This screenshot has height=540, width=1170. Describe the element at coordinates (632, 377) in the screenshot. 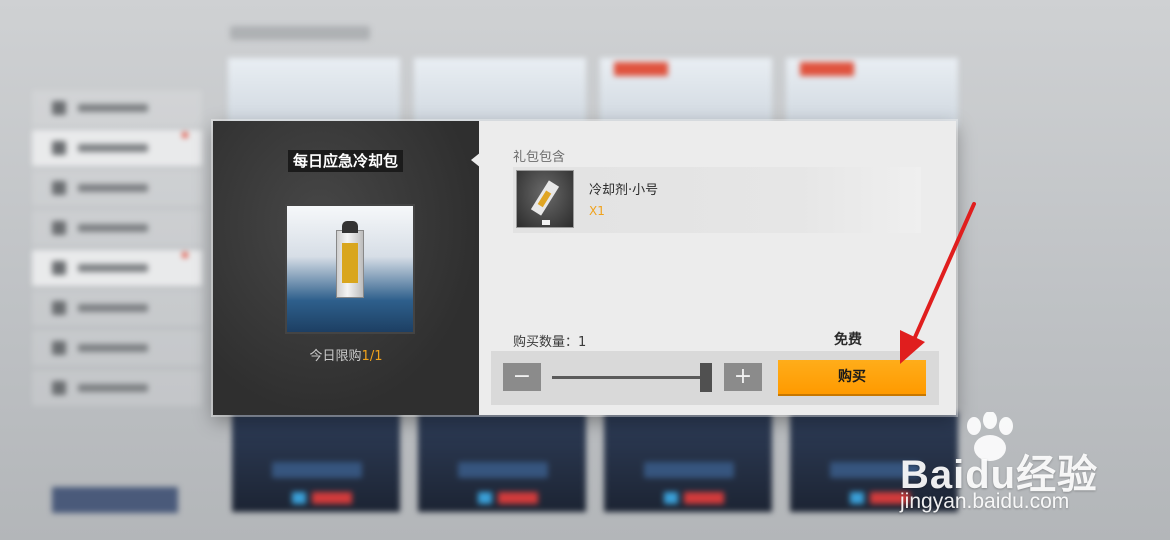

I see `quantity-slider-track` at that location.